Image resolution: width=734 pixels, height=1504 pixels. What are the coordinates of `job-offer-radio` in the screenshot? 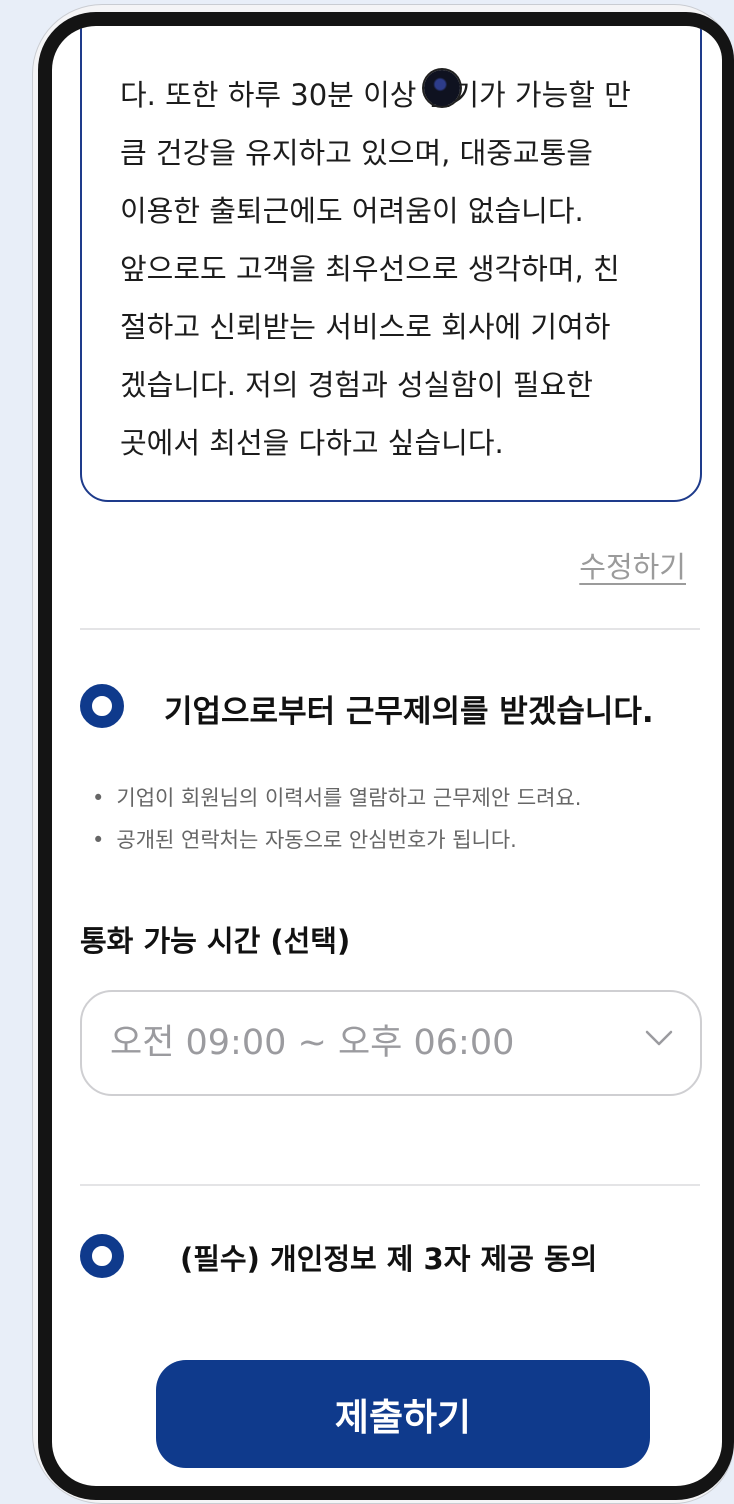 It's located at (102, 706).